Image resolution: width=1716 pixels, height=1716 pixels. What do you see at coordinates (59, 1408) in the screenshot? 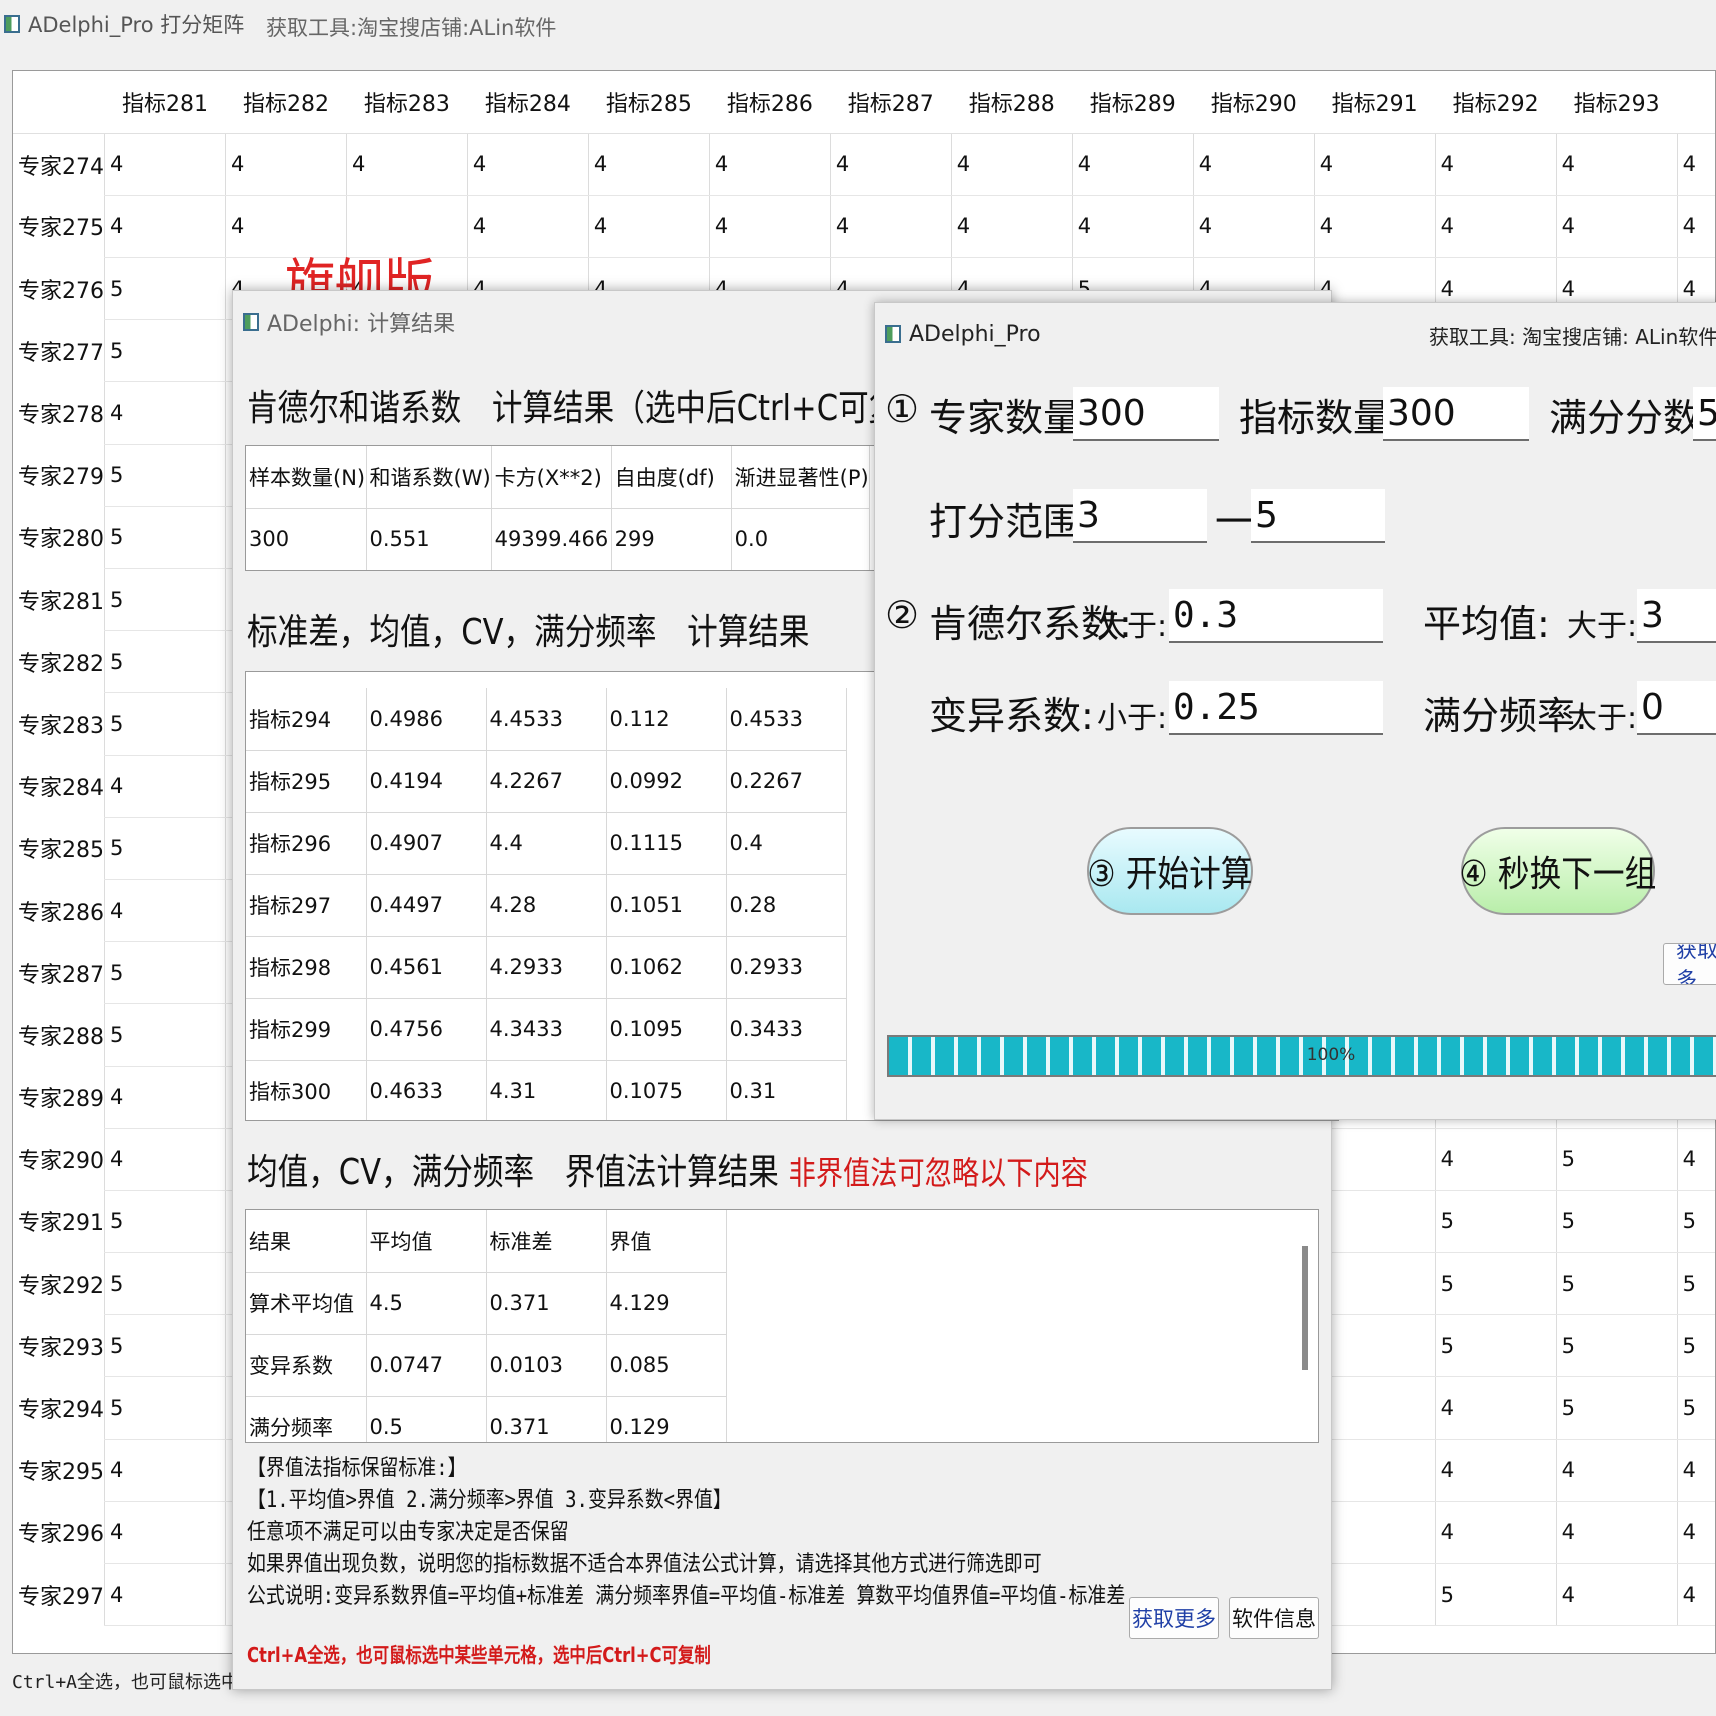
I see `matrix-row-header: 专家294` at bounding box center [59, 1408].